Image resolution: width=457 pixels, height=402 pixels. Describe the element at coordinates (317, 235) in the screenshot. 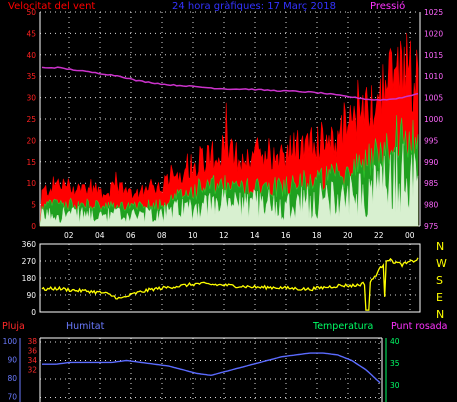

I see `x-tick-label: 18` at that location.